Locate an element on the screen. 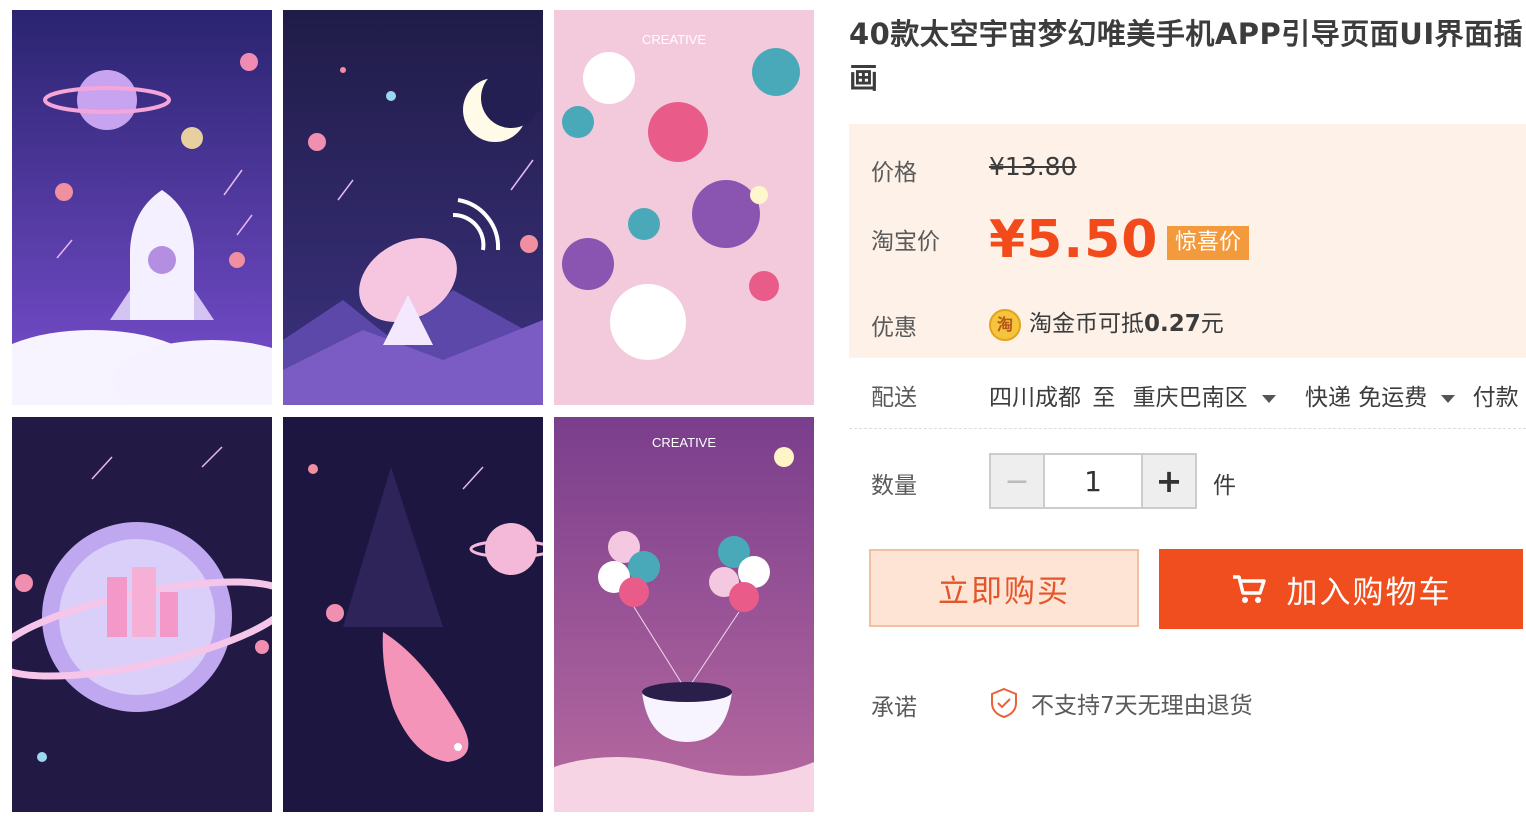  taobao-price: ¥5.50 is located at coordinates (1074, 240).